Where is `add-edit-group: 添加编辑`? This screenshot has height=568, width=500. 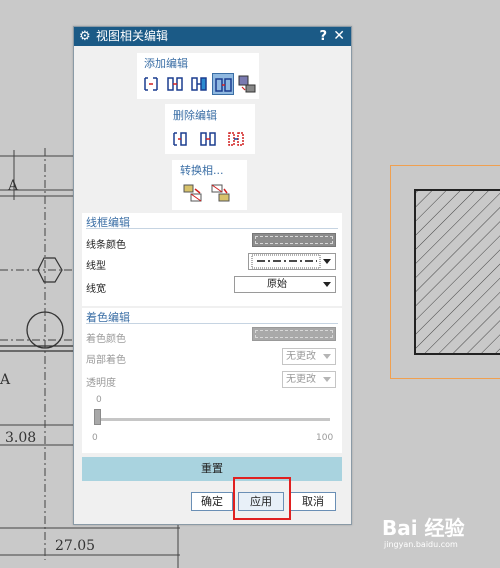 add-edit-group: 添加编辑 is located at coordinates (198, 76).